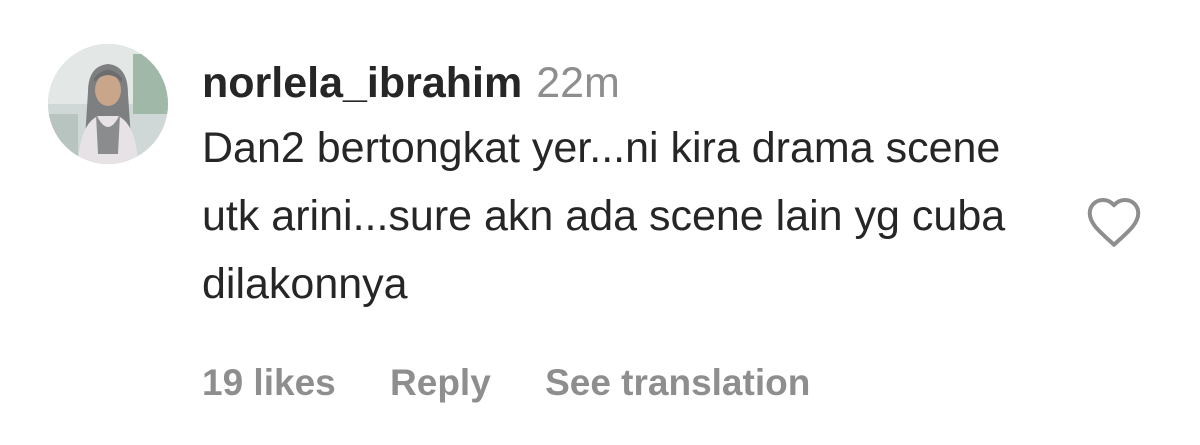  What do you see at coordinates (362, 83) in the screenshot?
I see `username-link: norlela_ibrahim` at bounding box center [362, 83].